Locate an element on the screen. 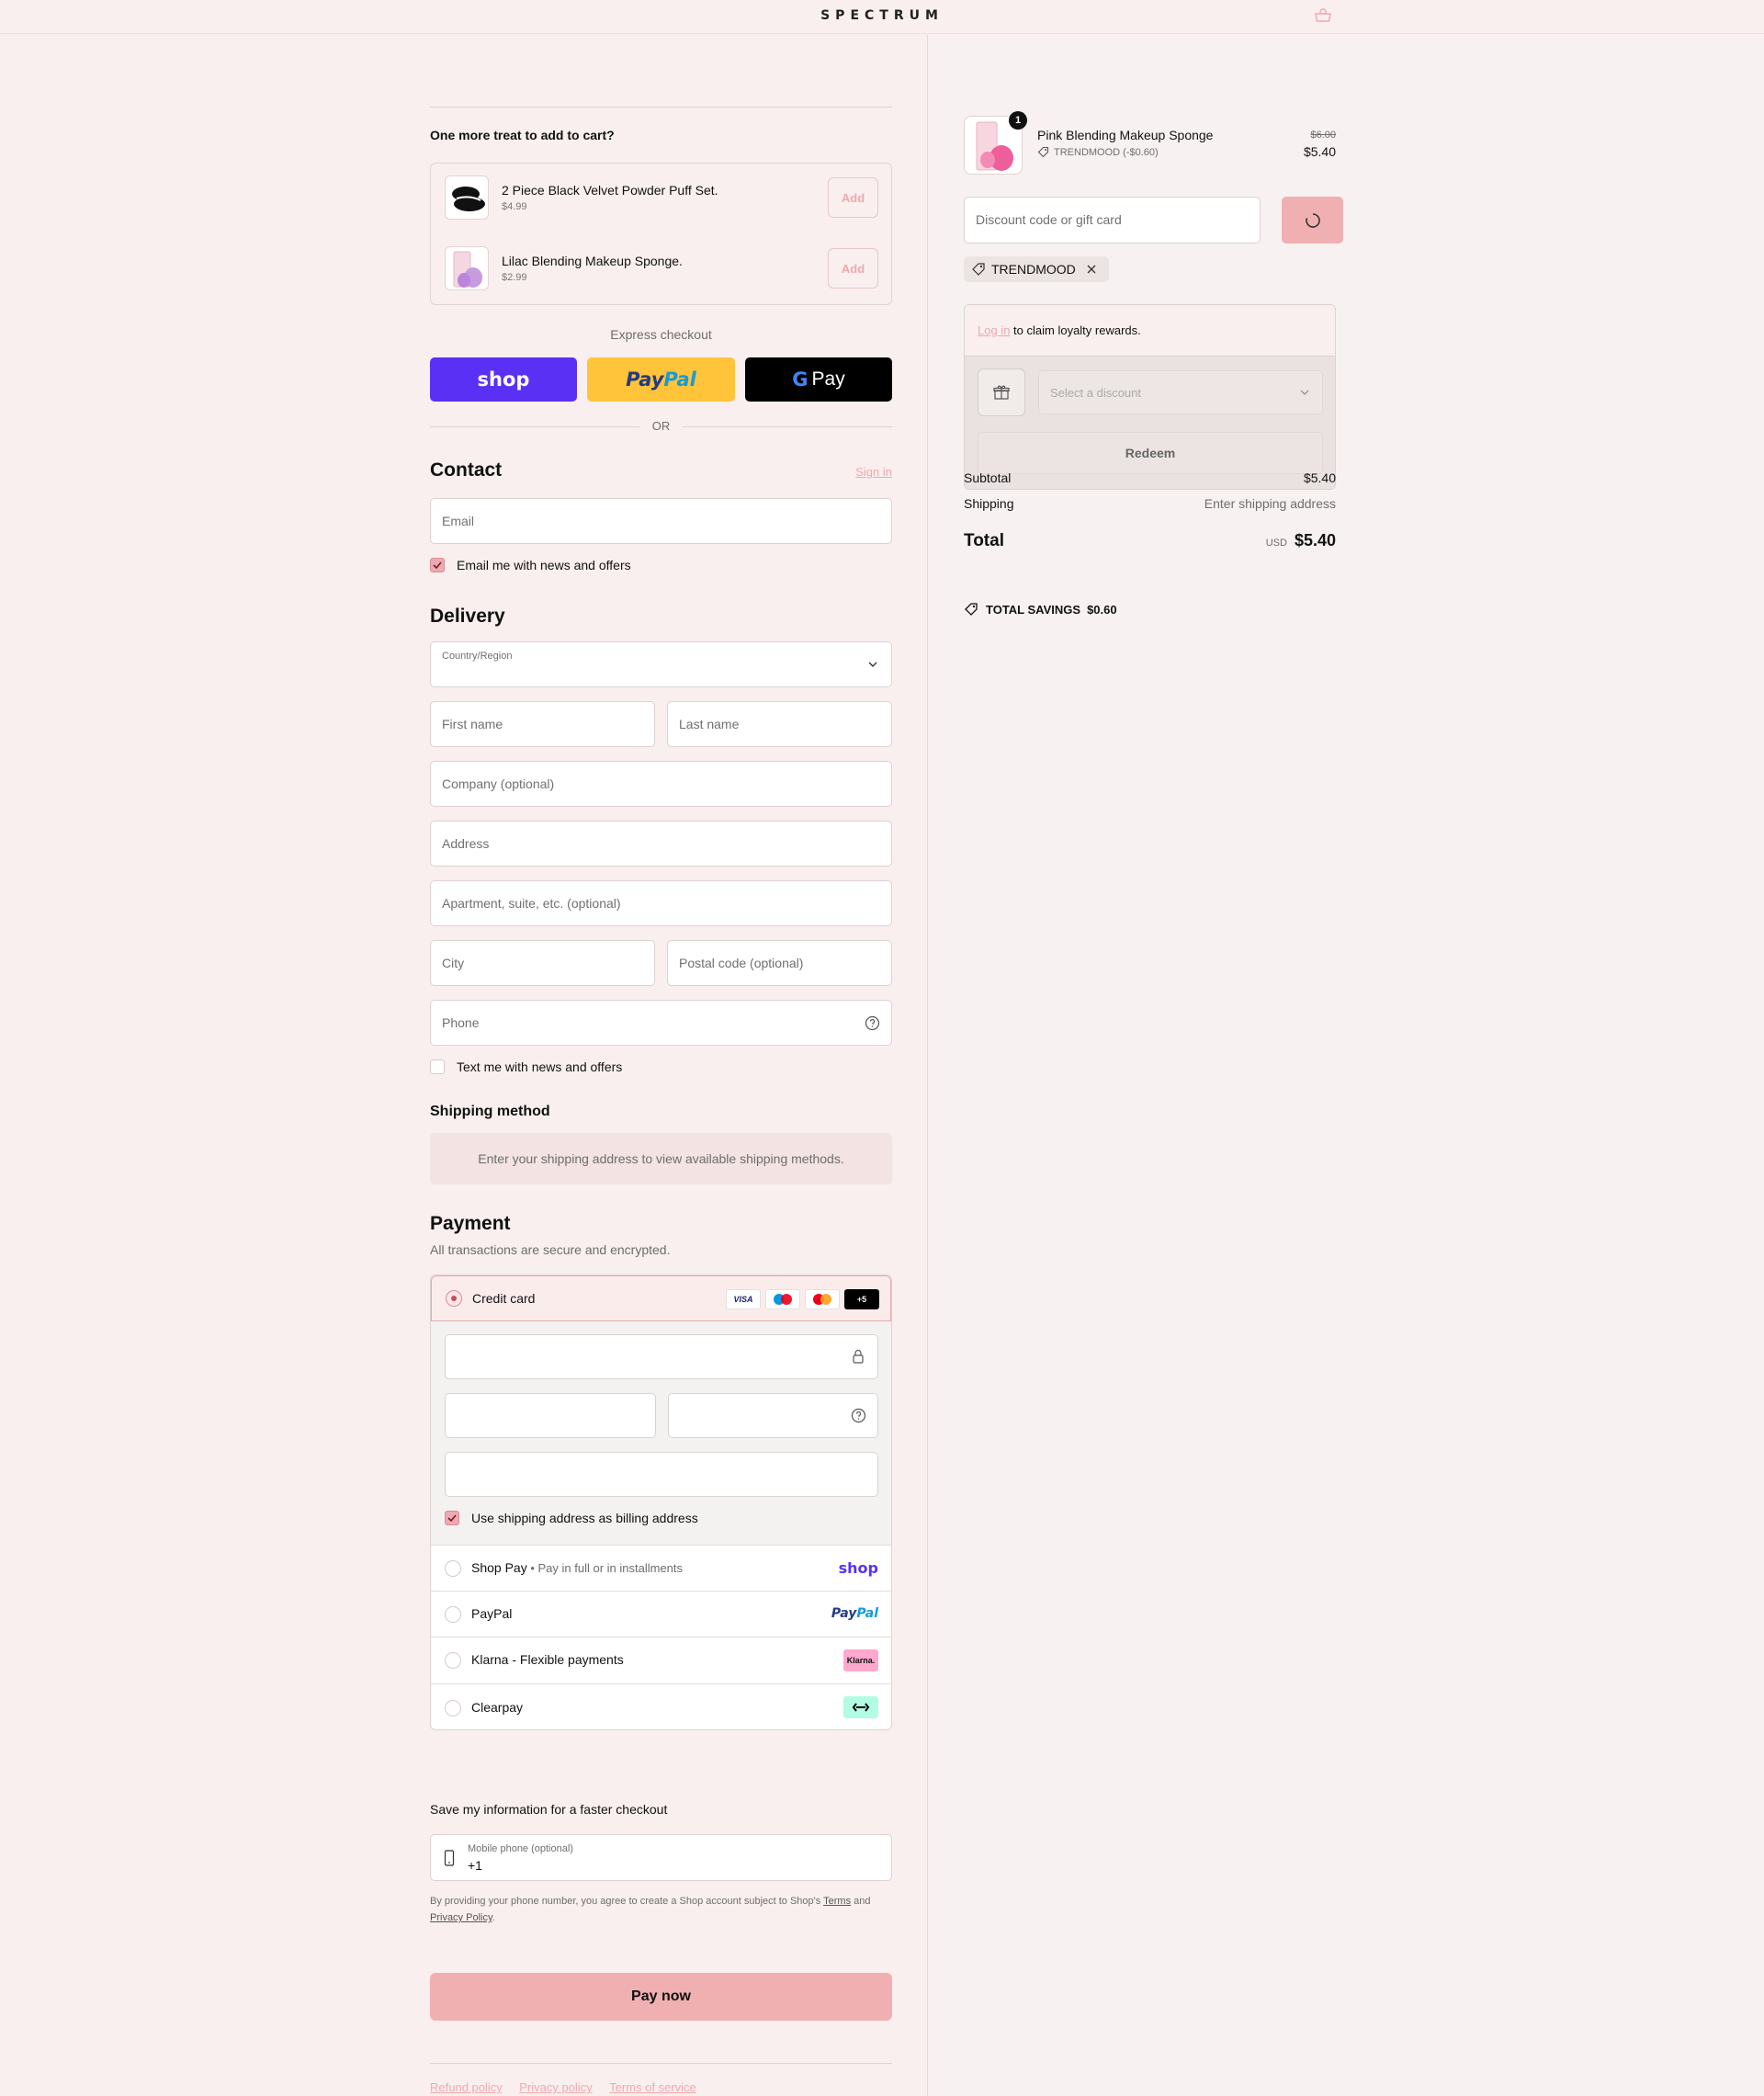 This screenshot has height=2096, width=1764. upsell-item-price: $4.99 is located at coordinates (514, 206).